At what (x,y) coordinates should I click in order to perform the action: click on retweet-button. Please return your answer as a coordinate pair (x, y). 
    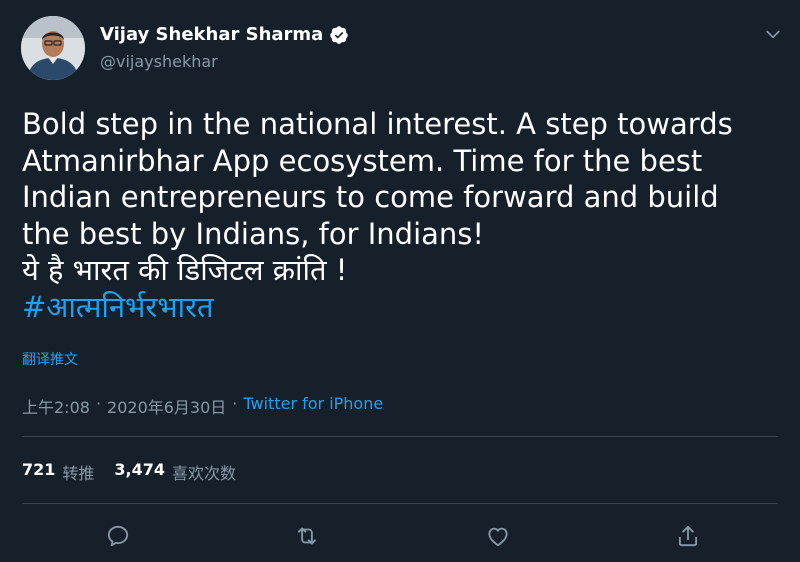
    Looking at the image, I should click on (307, 536).